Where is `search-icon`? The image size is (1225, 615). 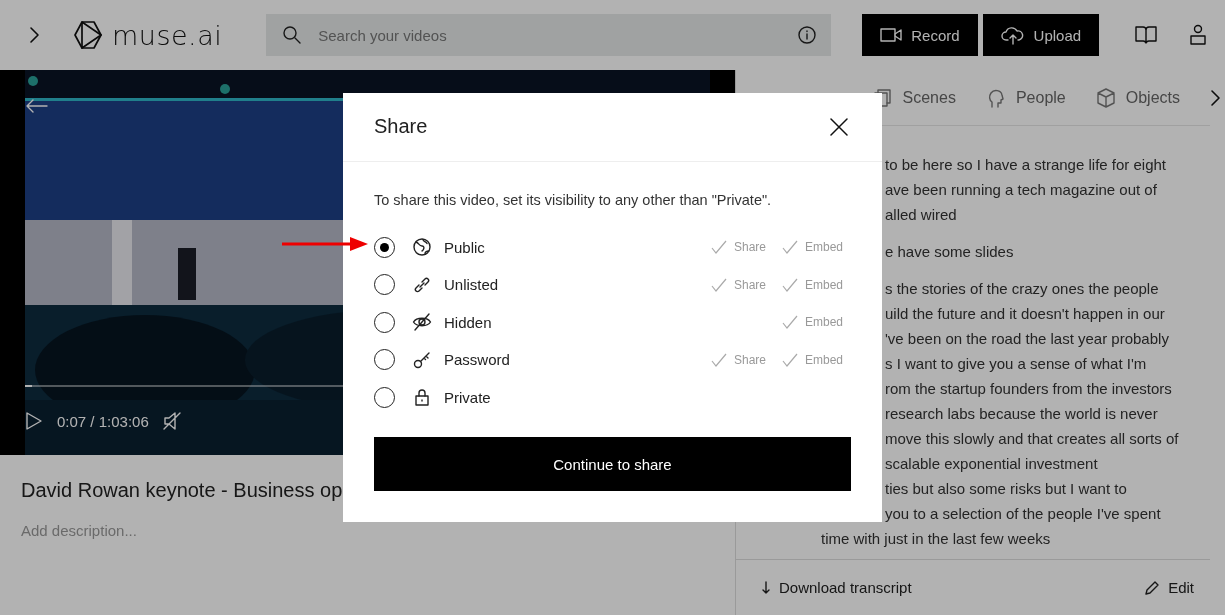
search-icon is located at coordinates (292, 35).